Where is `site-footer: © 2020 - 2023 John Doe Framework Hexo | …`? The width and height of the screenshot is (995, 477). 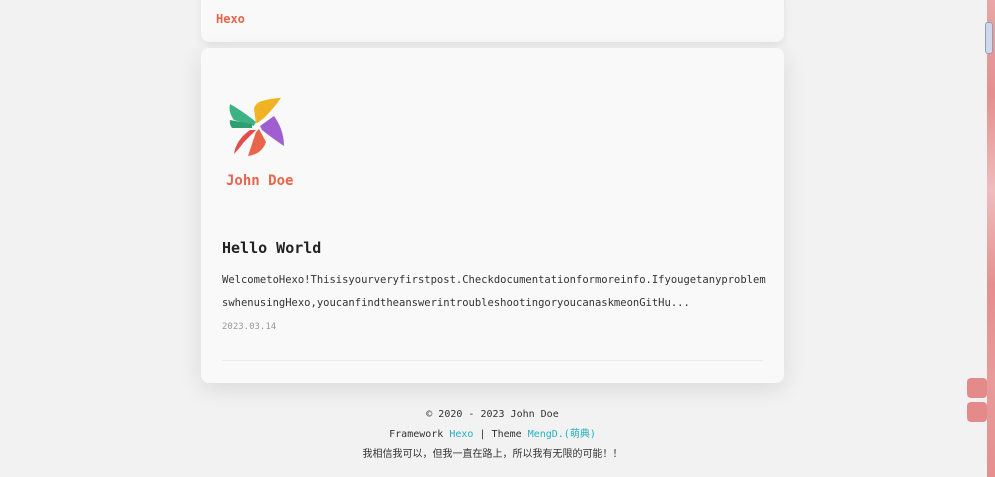
site-footer: © 2020 - 2023 John Doe Framework Hexo | … is located at coordinates (492, 435).